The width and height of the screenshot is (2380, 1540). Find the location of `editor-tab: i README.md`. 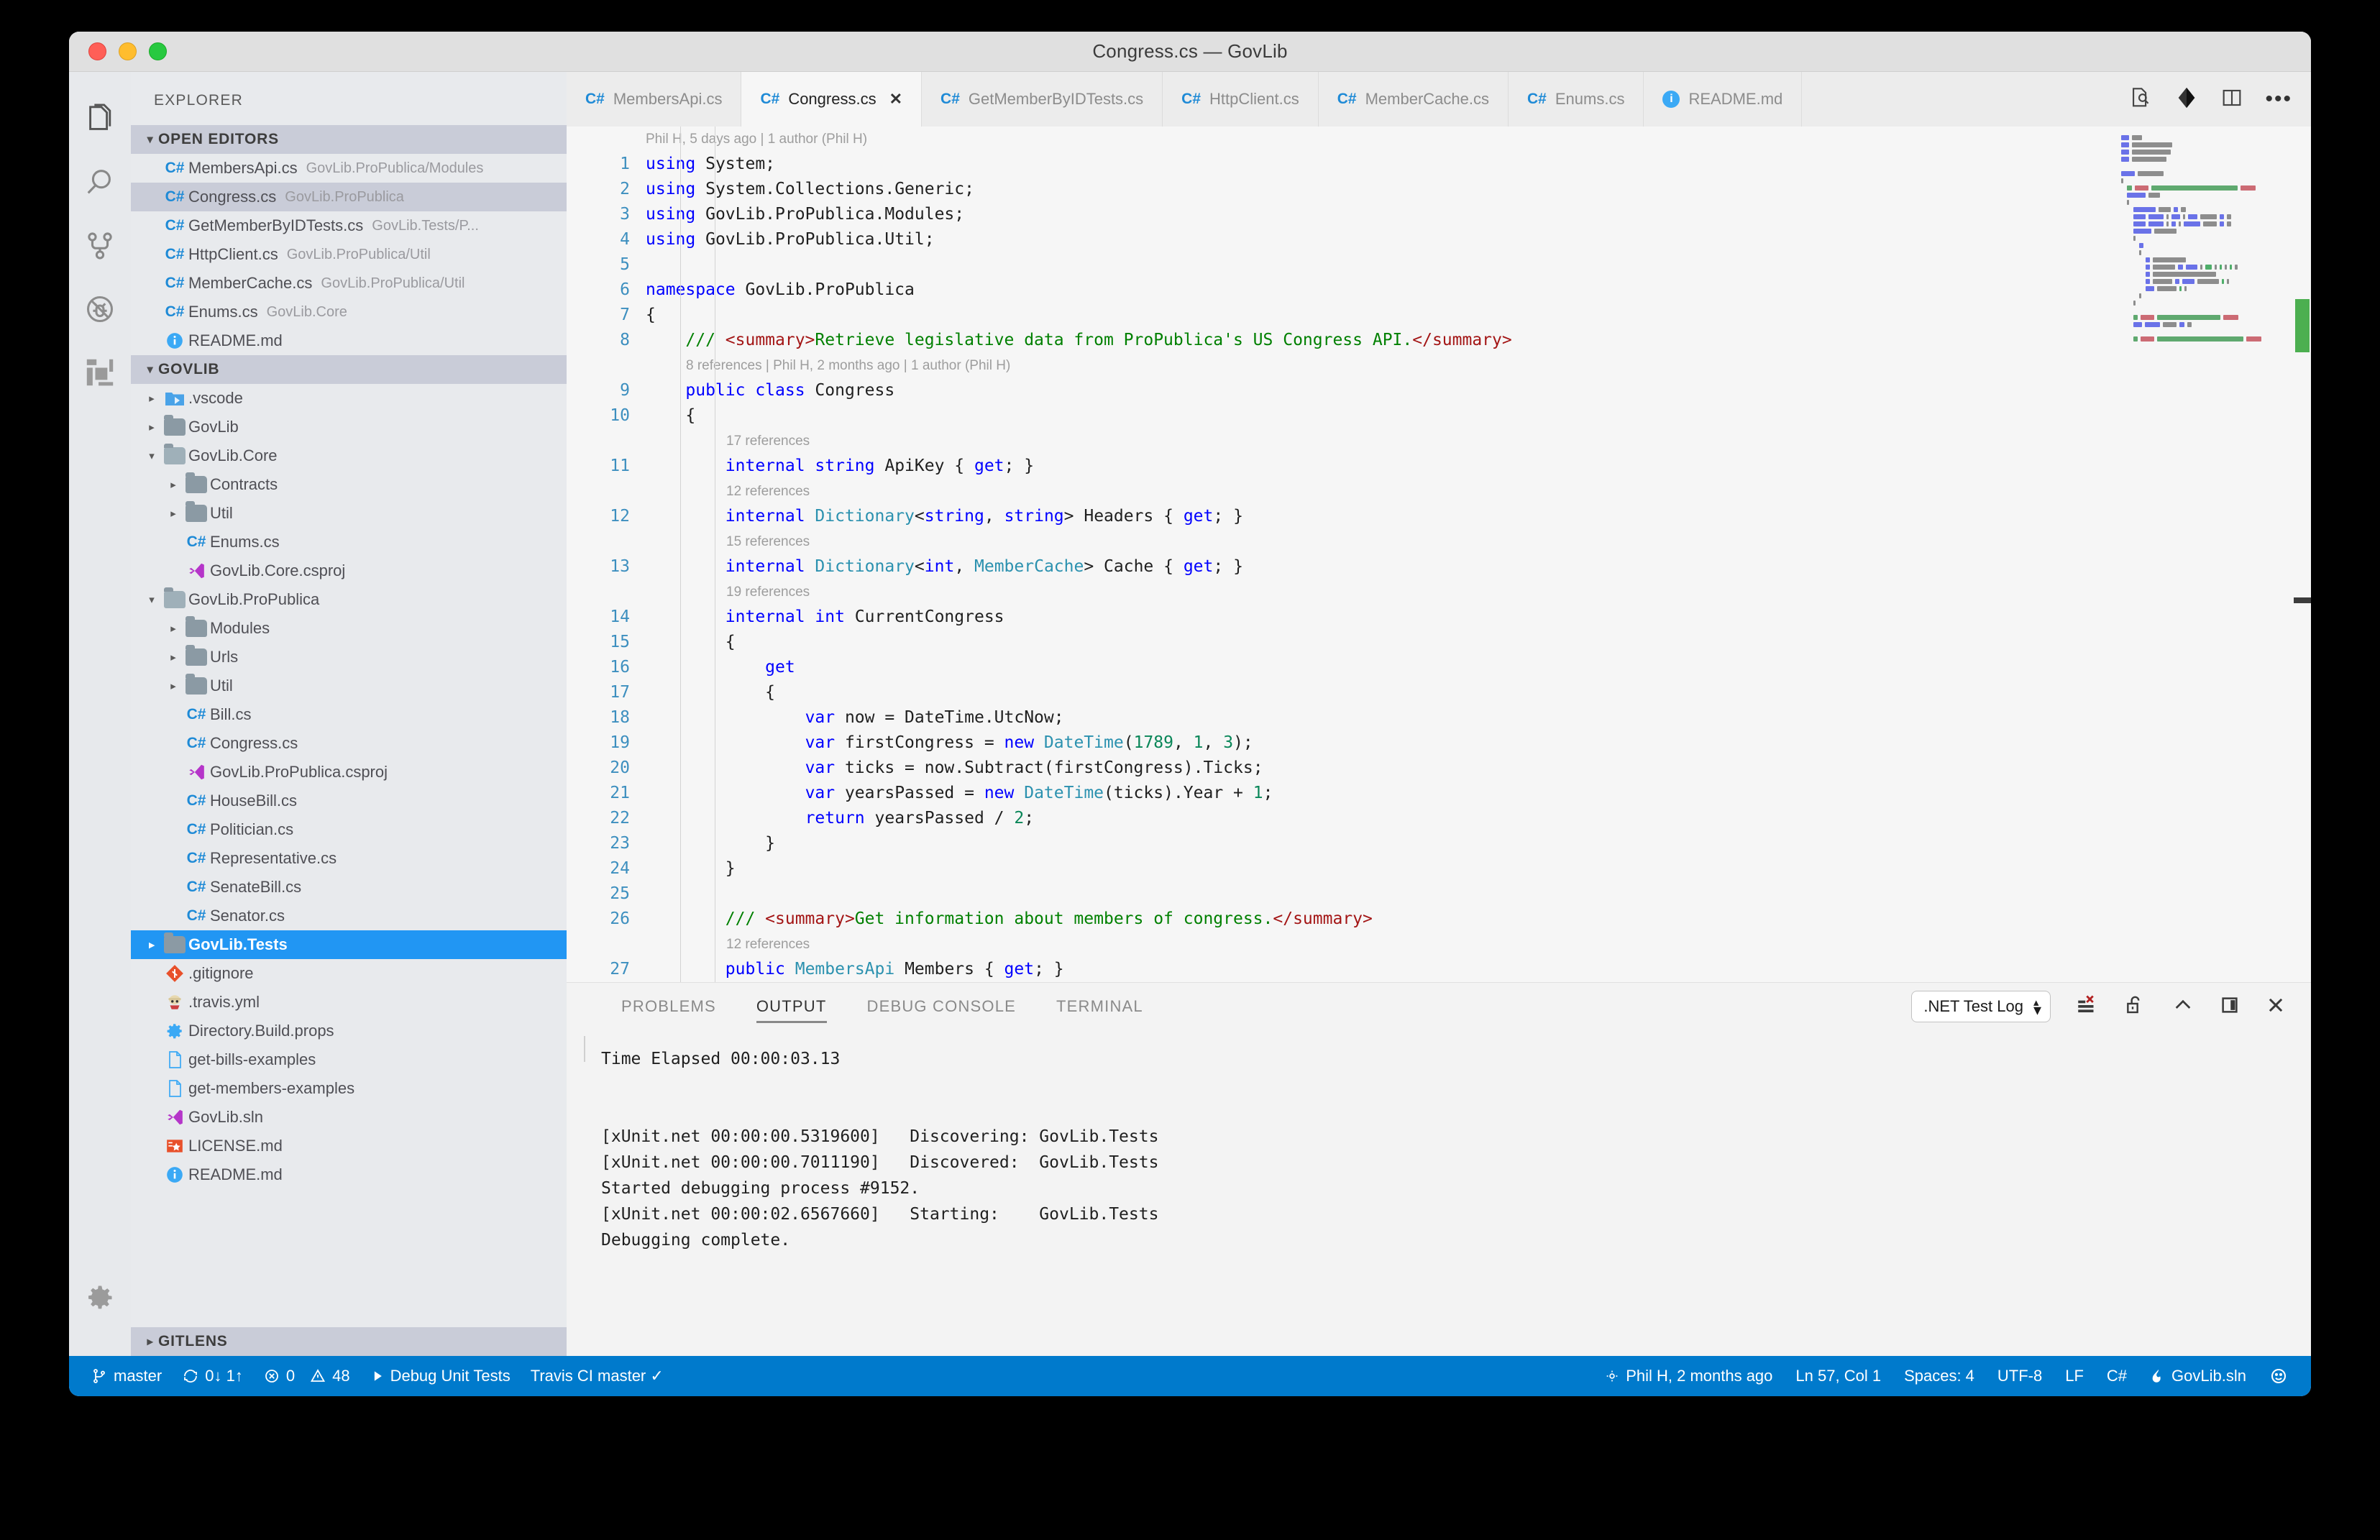

editor-tab: i README.md is located at coordinates (1723, 99).